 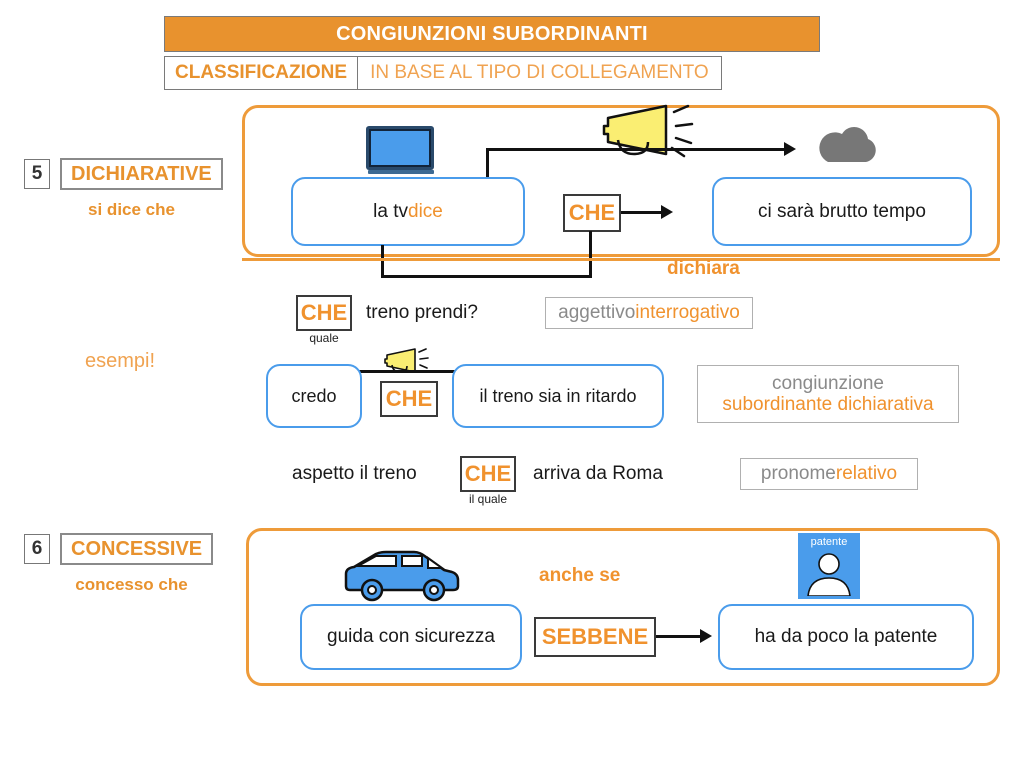 I want to click on example-1-tag: aggettivo interrogativo, so click(x=649, y=313).